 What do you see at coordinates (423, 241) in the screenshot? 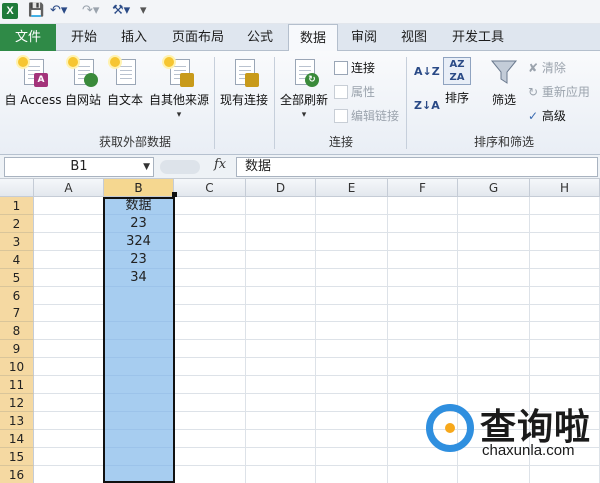
I see `cell-f3` at bounding box center [423, 241].